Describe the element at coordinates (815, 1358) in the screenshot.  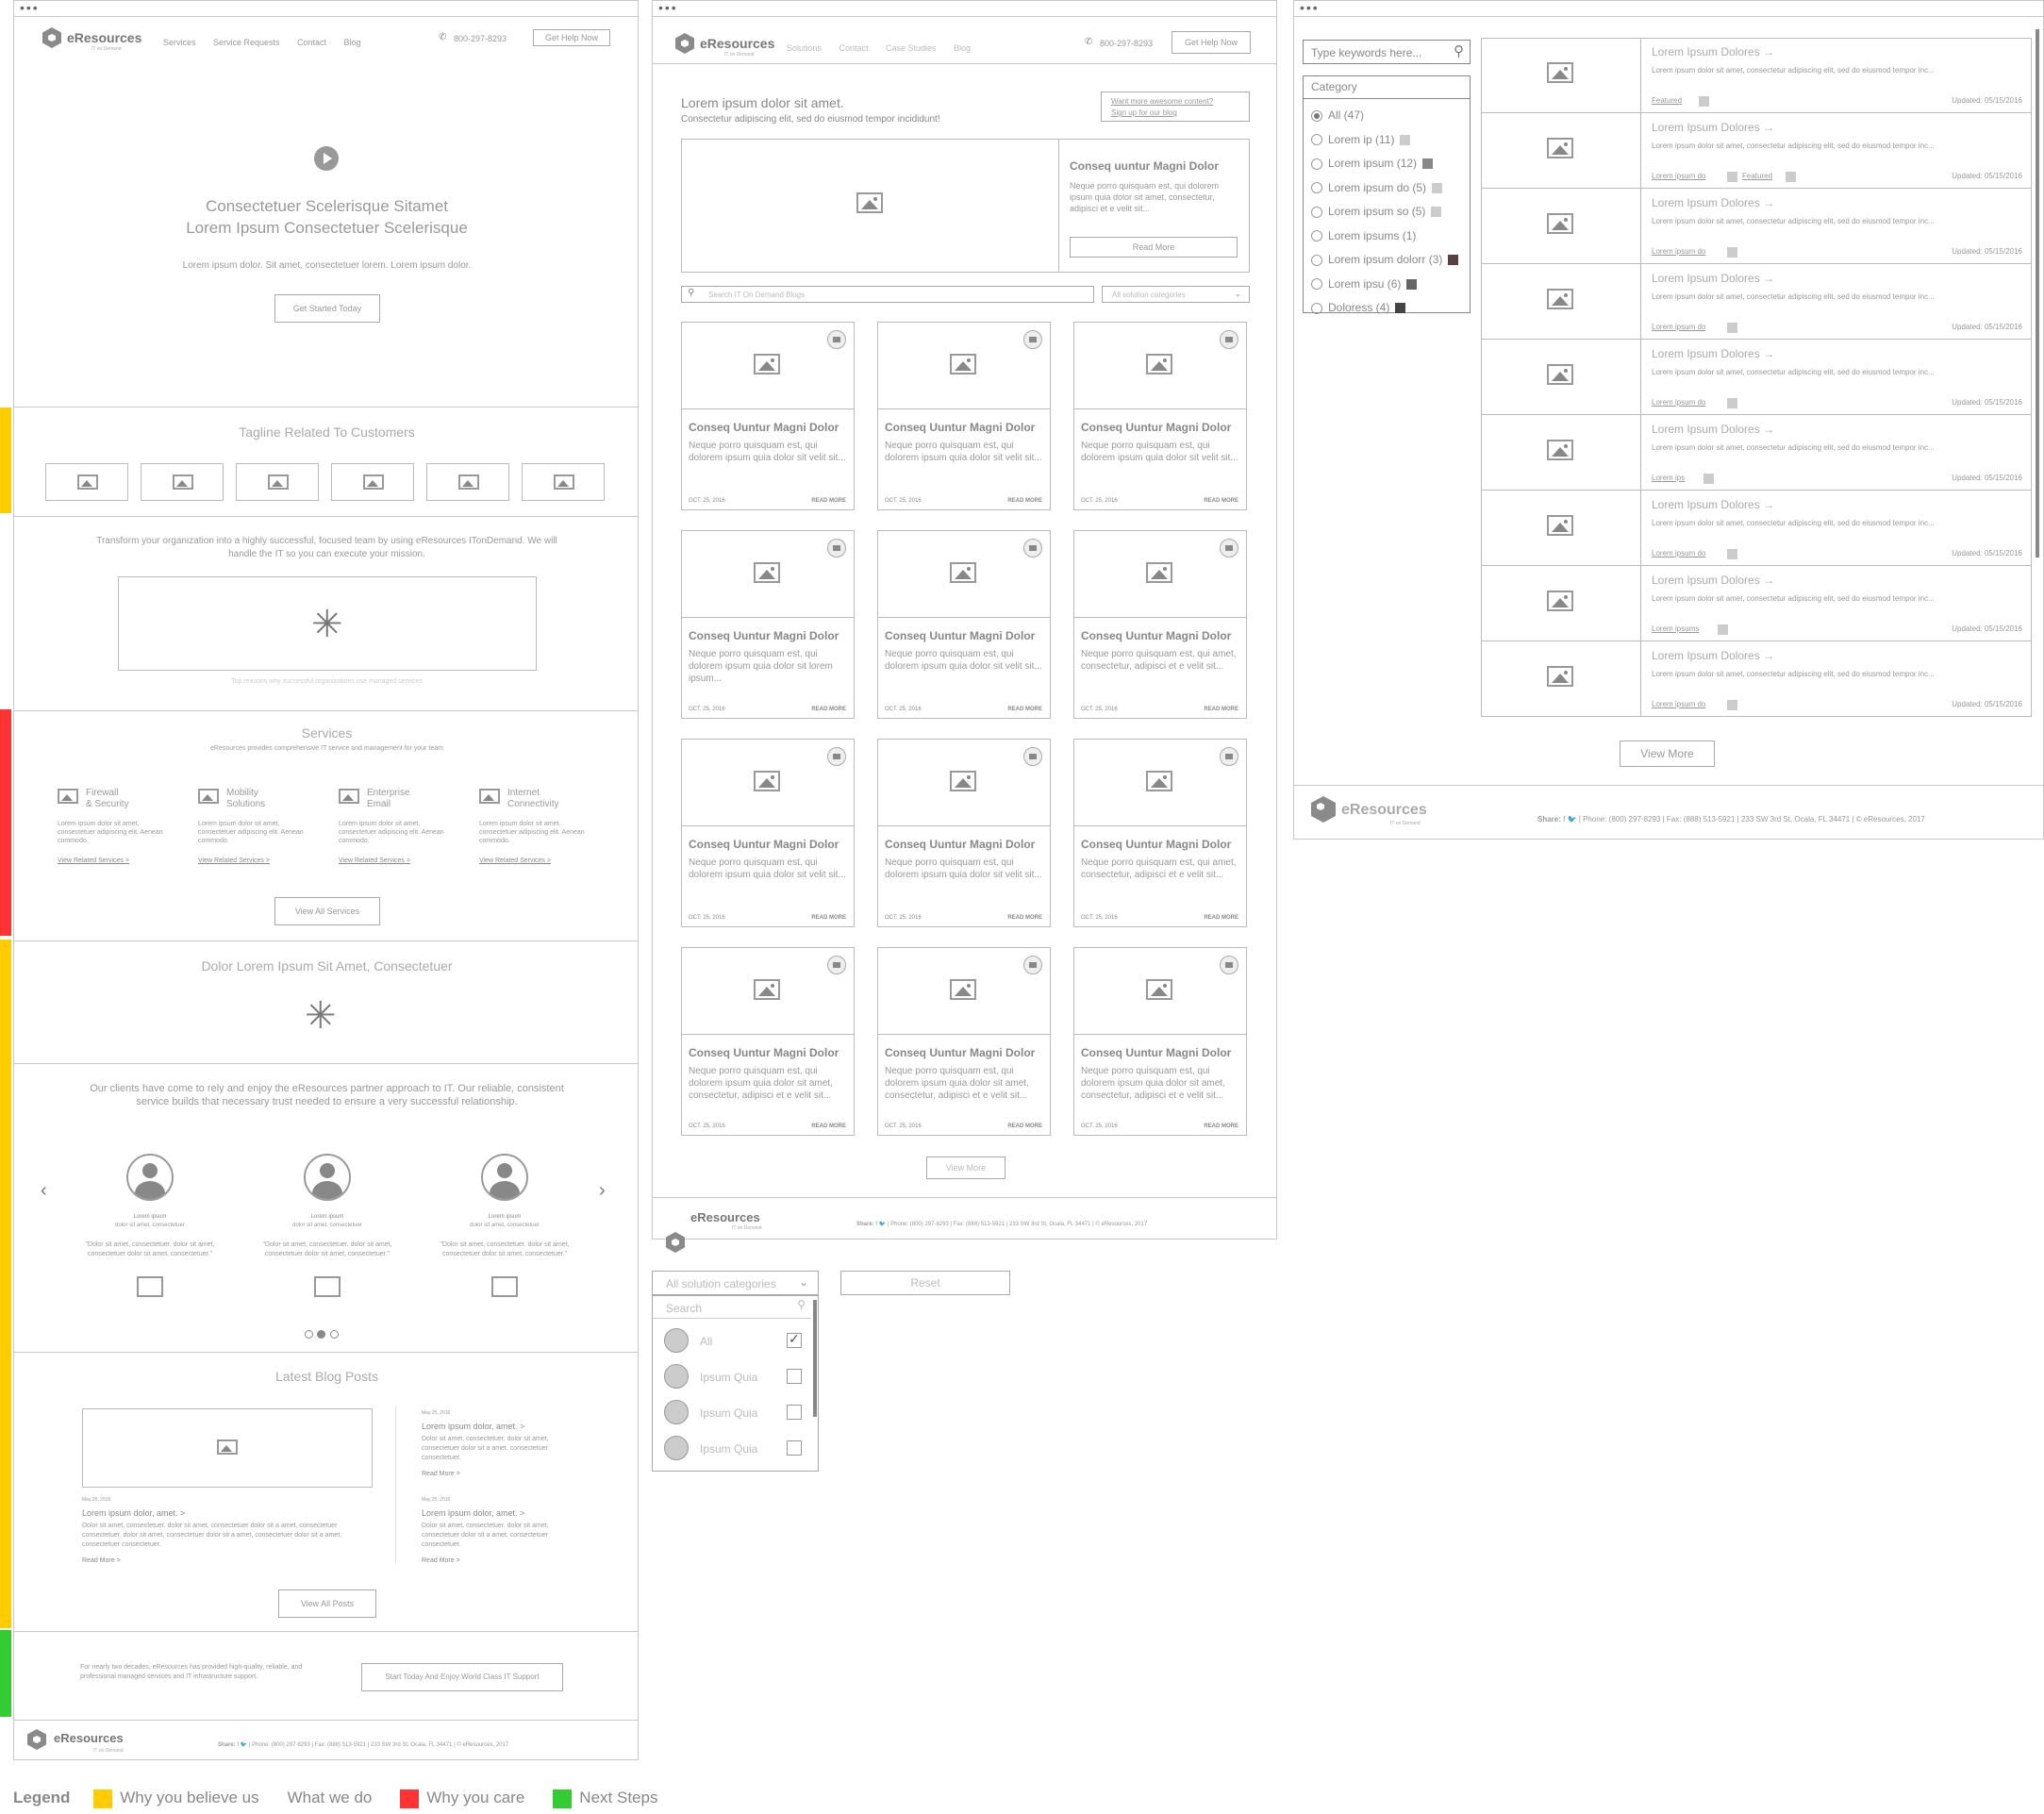
I see `dropdown-scrollbar` at that location.